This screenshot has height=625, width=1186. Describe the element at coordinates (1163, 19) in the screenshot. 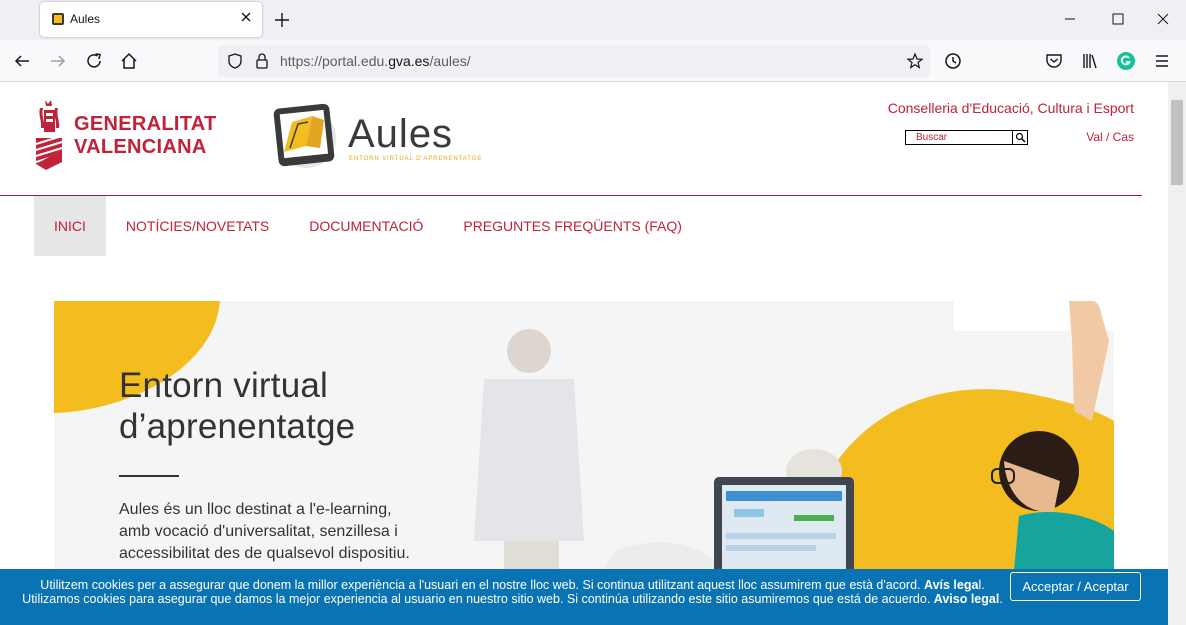

I see `close-window-icon` at that location.